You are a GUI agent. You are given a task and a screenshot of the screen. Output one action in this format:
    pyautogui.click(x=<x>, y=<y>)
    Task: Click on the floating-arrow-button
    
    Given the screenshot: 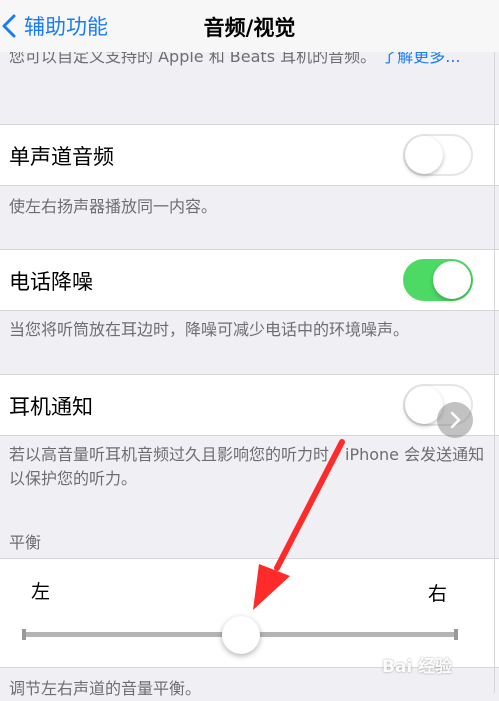 What is the action you would take?
    pyautogui.click(x=455, y=420)
    